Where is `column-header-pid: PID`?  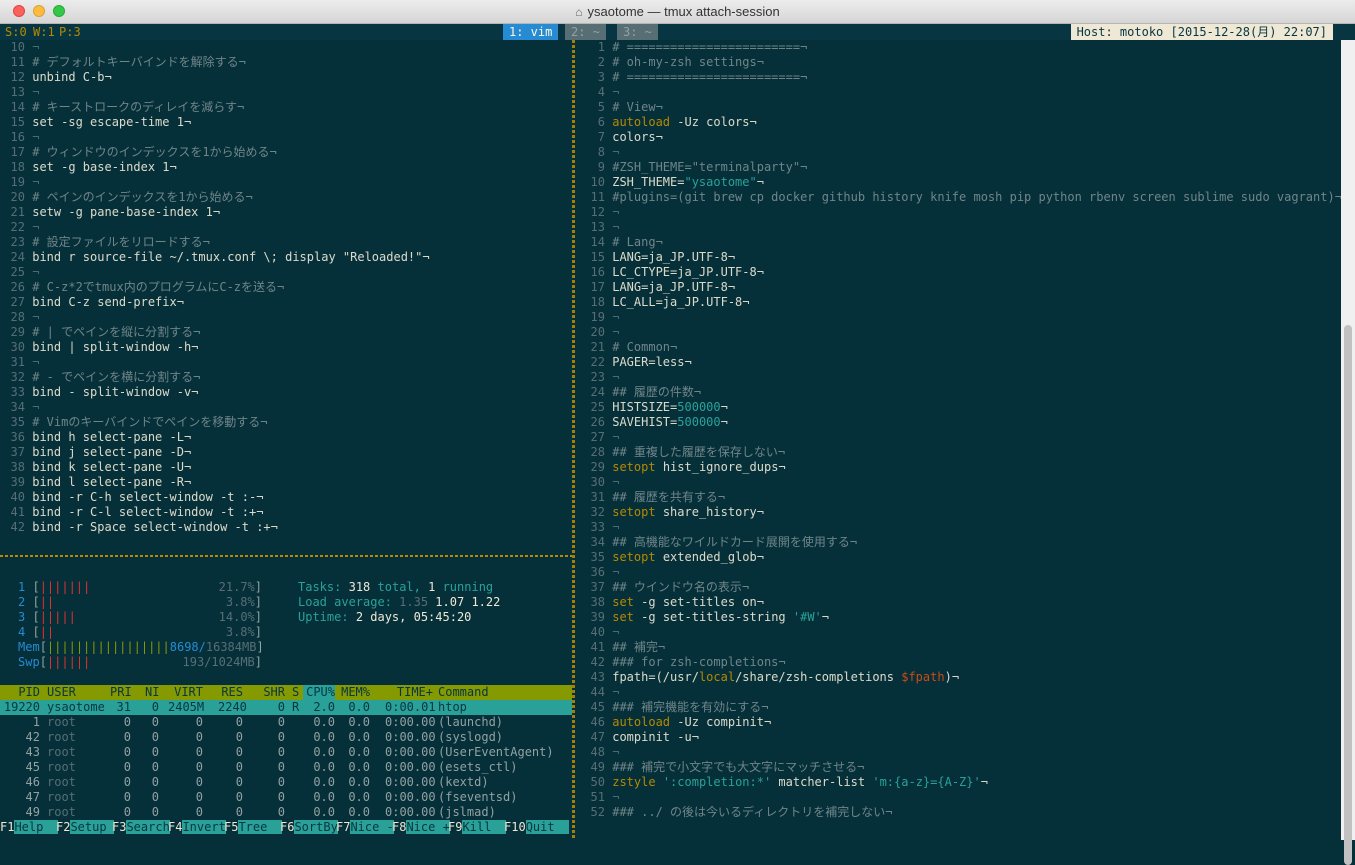 column-header-pid: PID is located at coordinates (20, 692).